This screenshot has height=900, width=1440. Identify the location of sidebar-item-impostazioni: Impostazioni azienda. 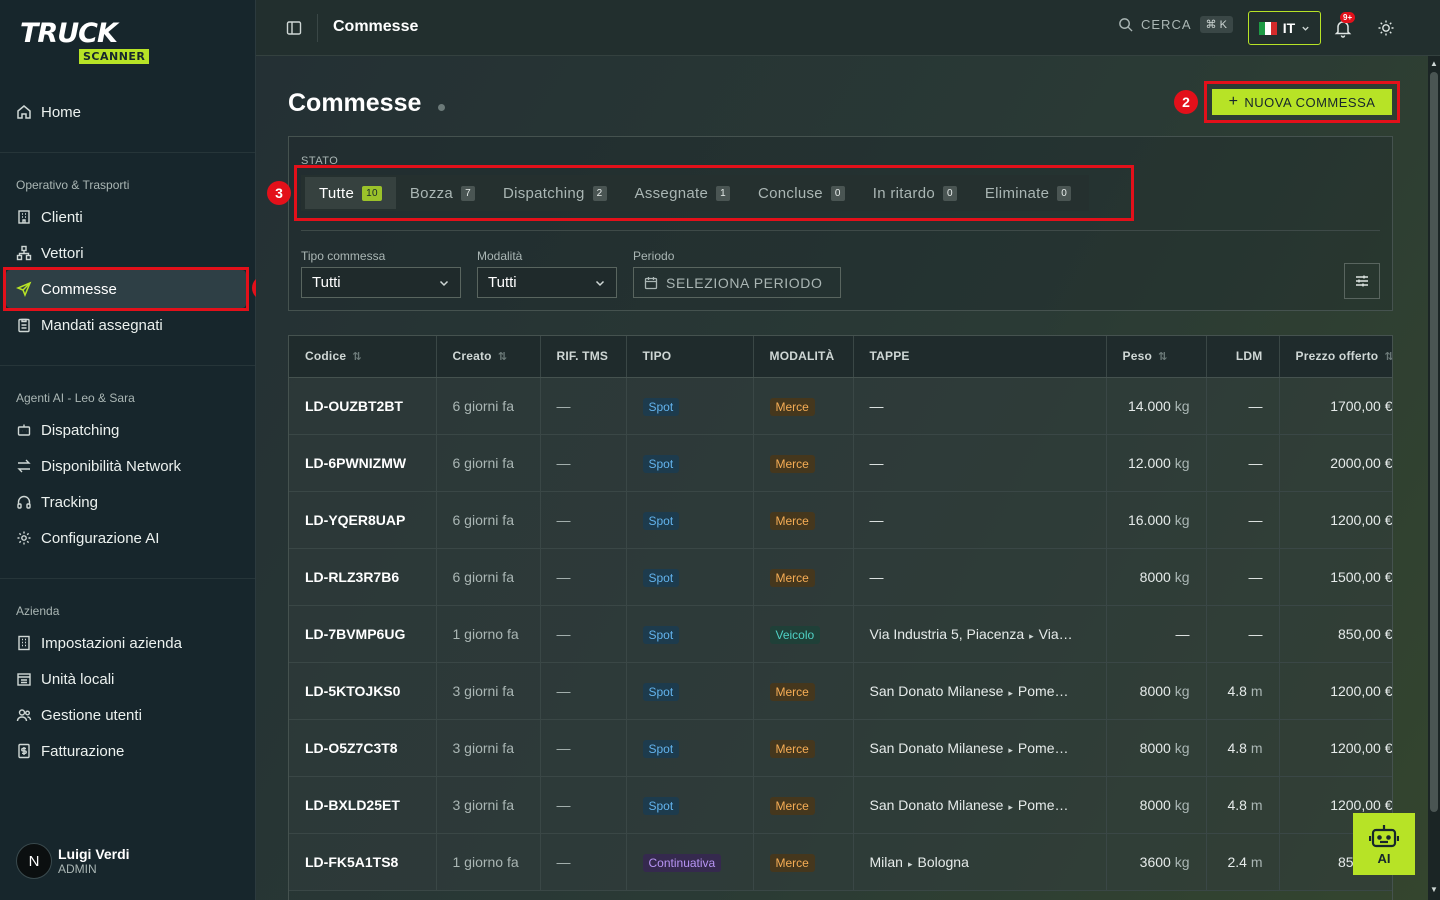
(99, 643).